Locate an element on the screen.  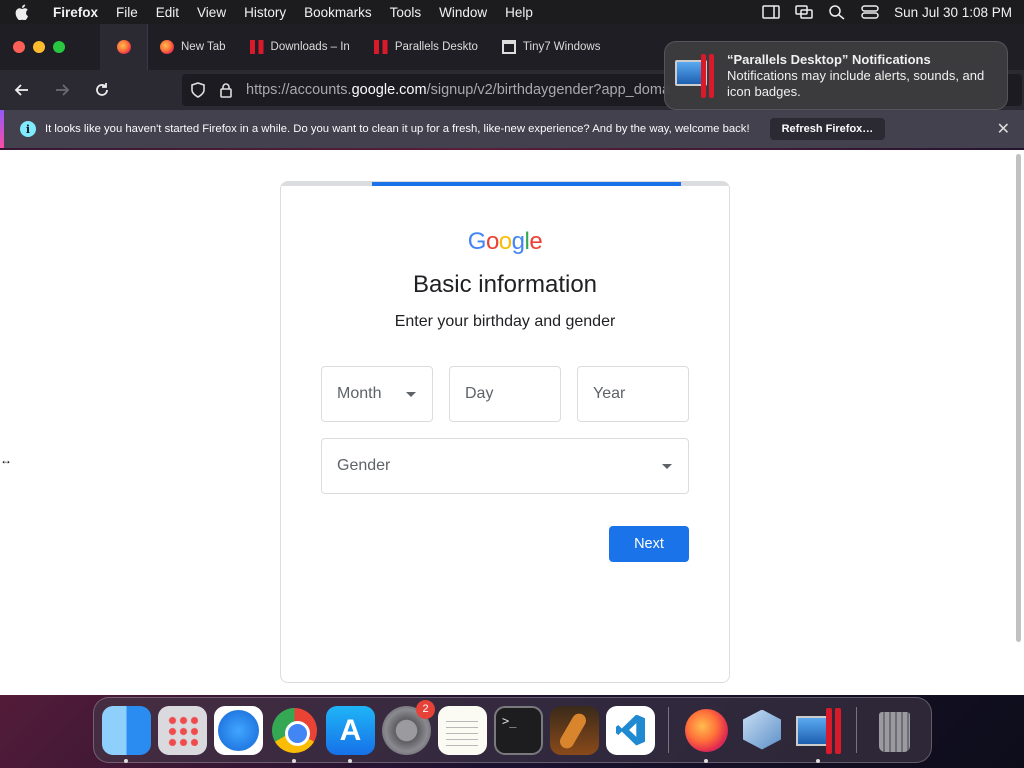
tab-title: Tiny7 Windows is located at coordinates (561, 47).